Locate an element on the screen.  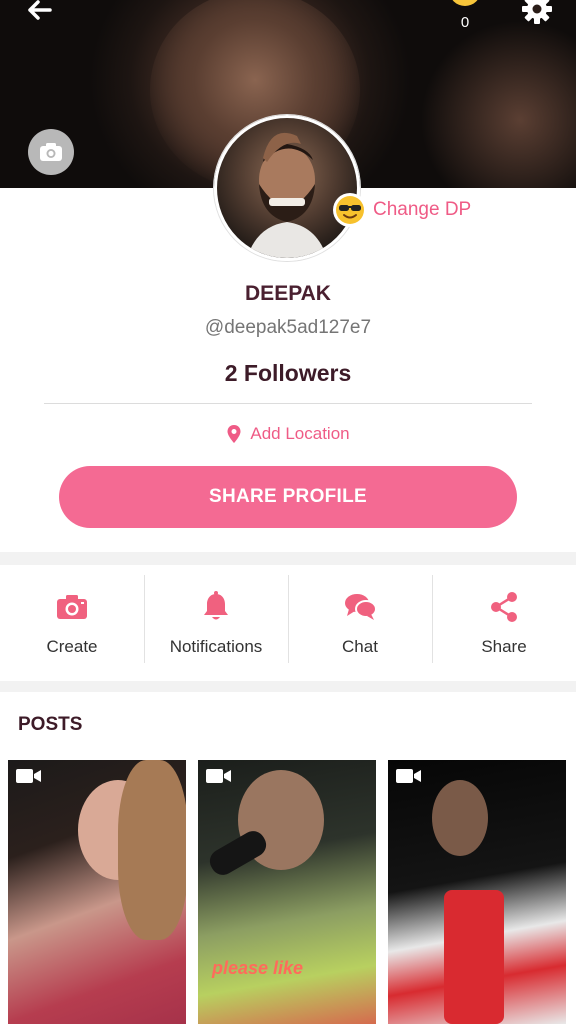
share-icon is located at coordinates (504, 607).